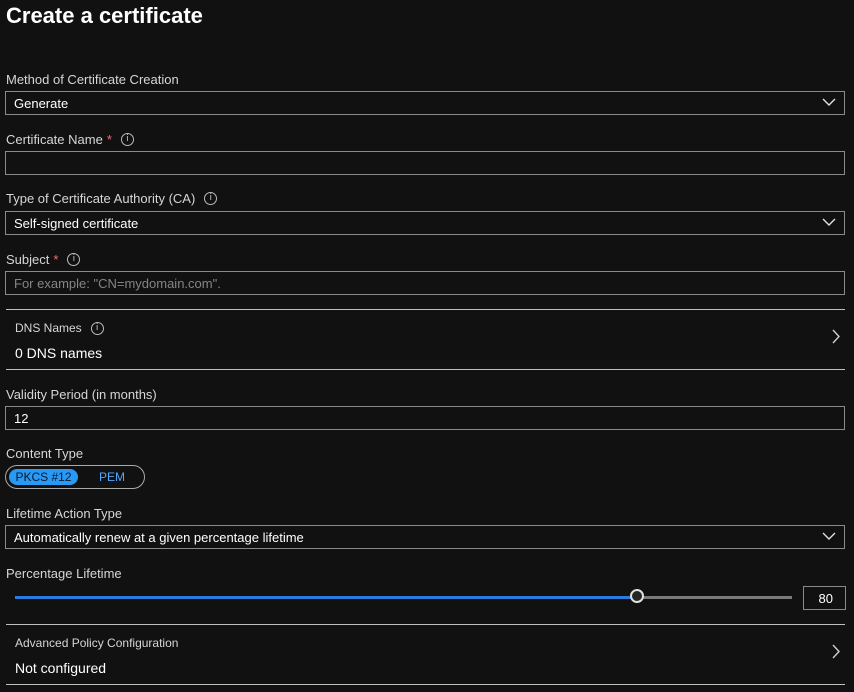  I want to click on cert-name-input, so click(425, 163).